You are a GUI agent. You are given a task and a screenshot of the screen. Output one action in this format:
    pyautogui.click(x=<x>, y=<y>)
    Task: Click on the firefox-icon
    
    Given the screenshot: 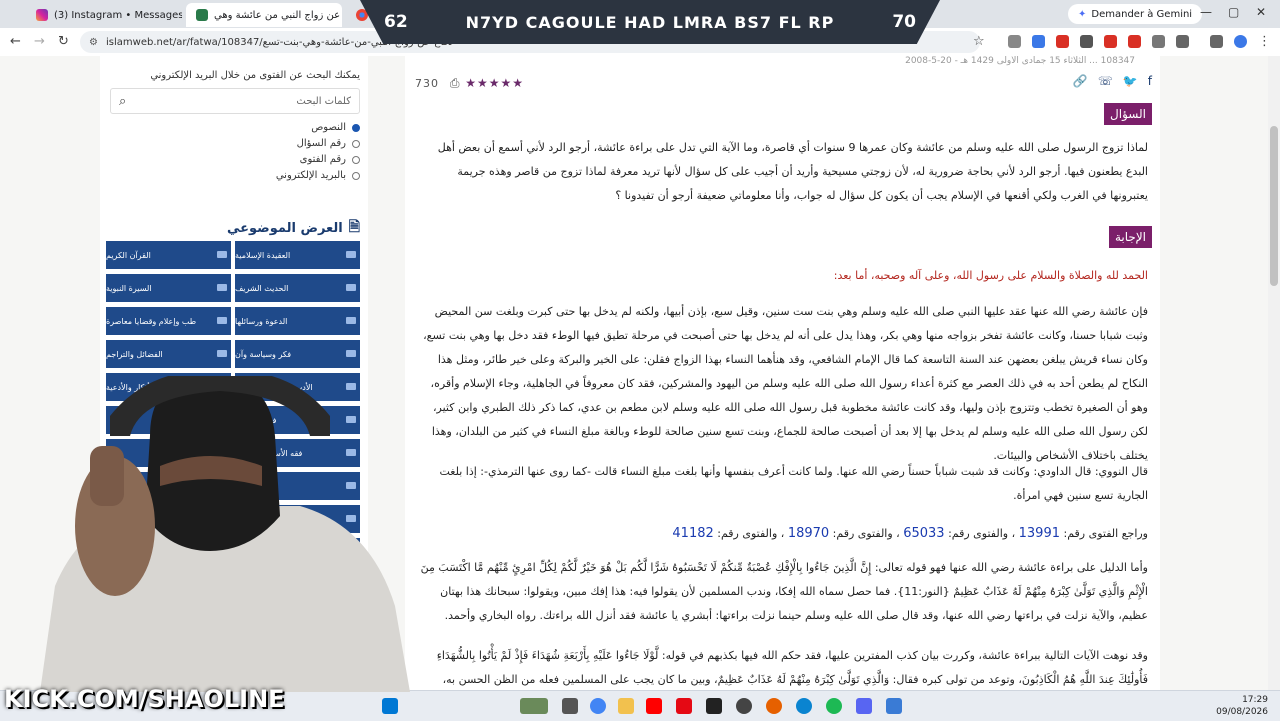 What is the action you would take?
    pyautogui.click(x=774, y=706)
    